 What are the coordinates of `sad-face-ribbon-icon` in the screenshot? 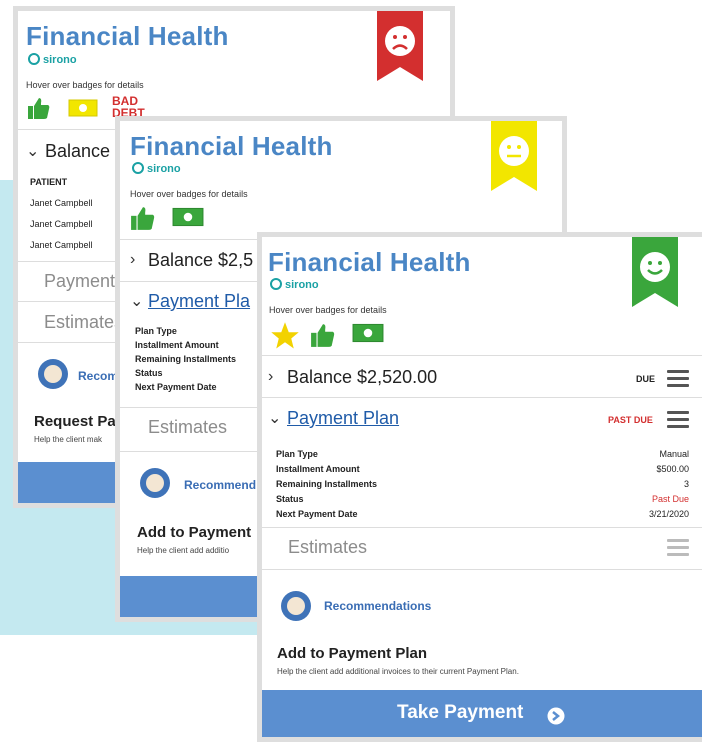 It's located at (400, 46).